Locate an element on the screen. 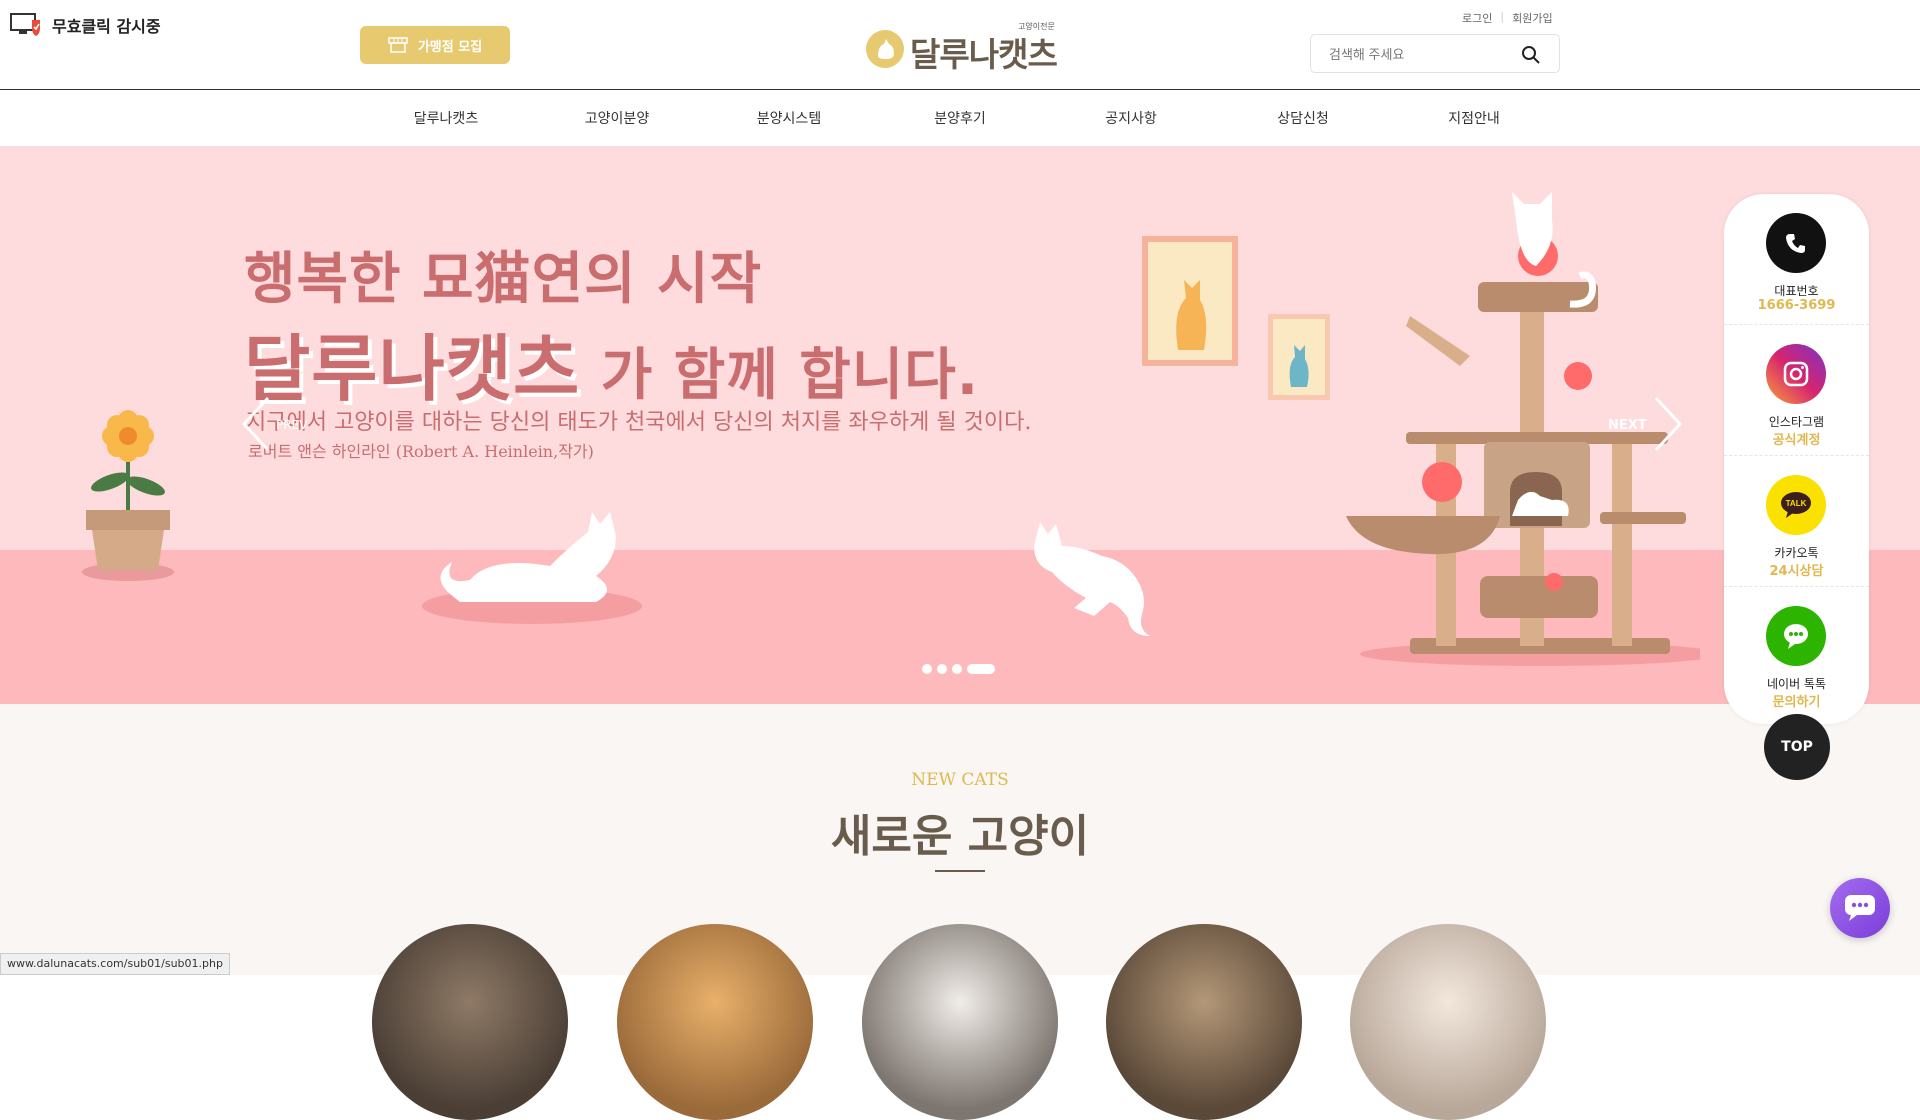 This screenshot has height=1120, width=1920. nav-item-reviews: 분양후기 is located at coordinates (960, 118).